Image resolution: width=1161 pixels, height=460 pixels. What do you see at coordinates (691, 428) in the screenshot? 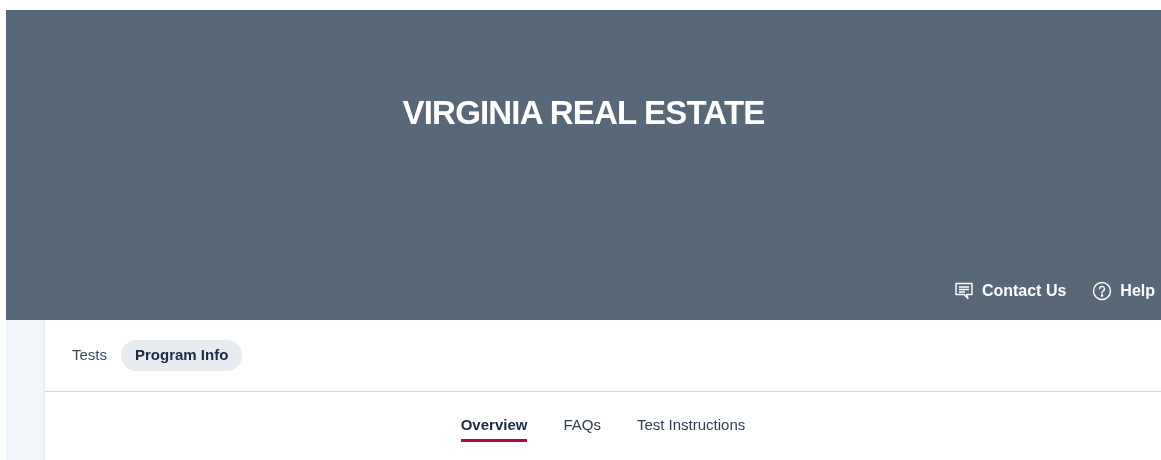
I see `section-tab: Test Instructions` at bounding box center [691, 428].